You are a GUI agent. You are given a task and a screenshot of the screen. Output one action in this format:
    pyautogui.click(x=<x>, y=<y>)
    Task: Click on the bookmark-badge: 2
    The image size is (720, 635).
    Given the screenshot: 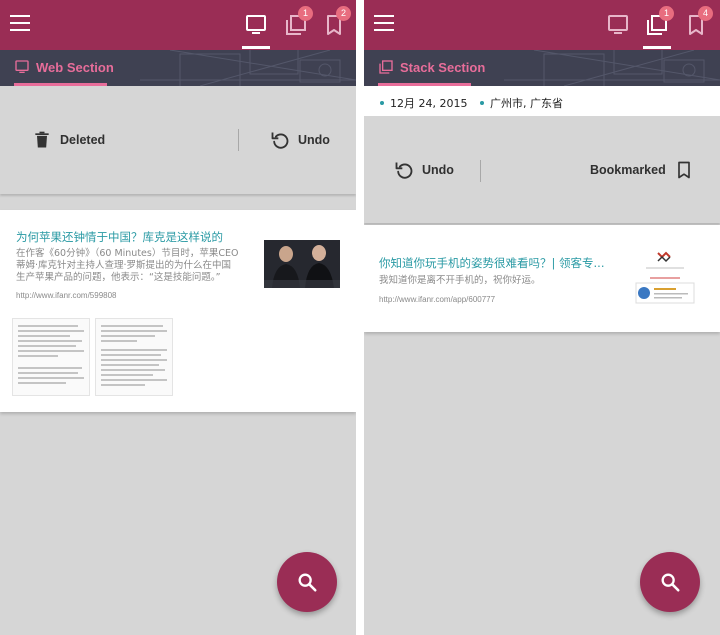 What is the action you would take?
    pyautogui.click(x=343, y=13)
    